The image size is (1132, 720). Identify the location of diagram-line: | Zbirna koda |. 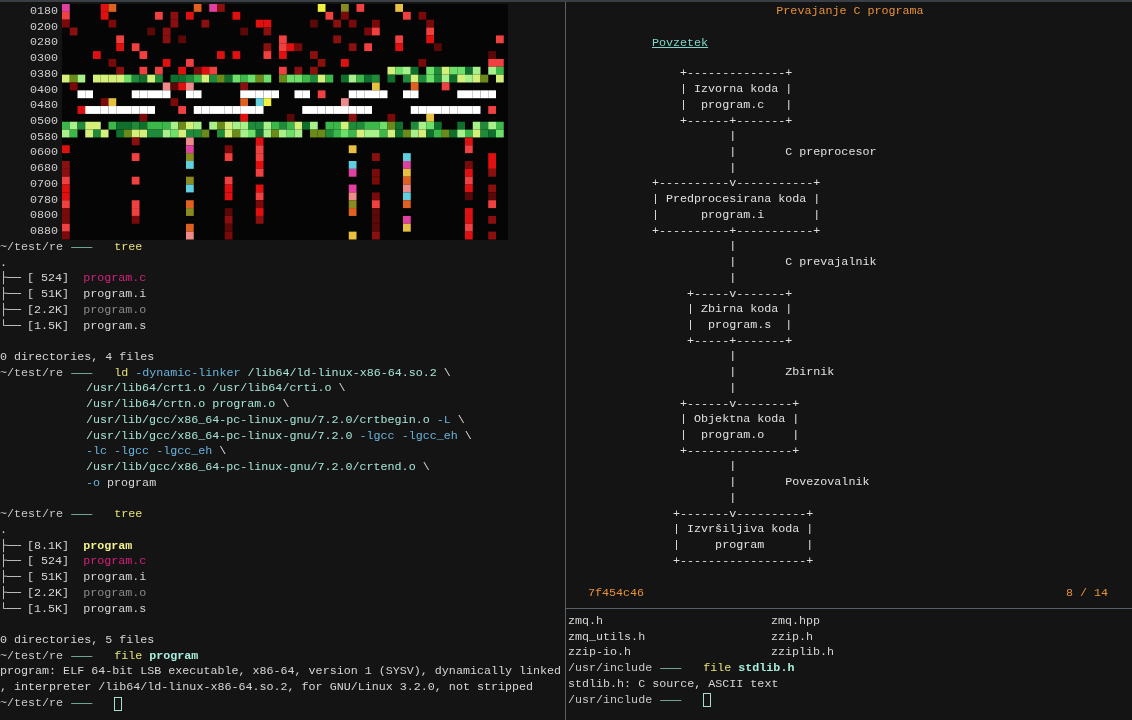
(739, 310).